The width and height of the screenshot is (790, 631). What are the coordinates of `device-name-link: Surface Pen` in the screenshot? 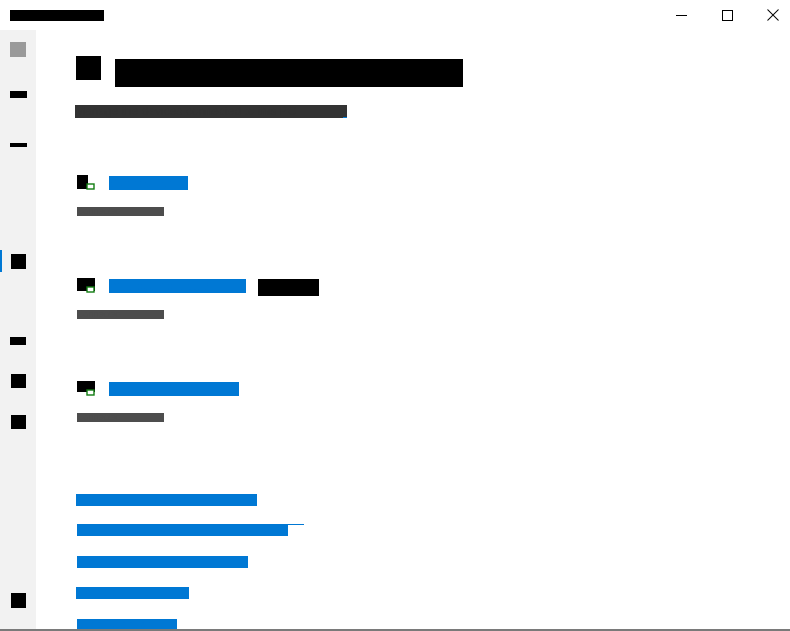 It's located at (148, 183).